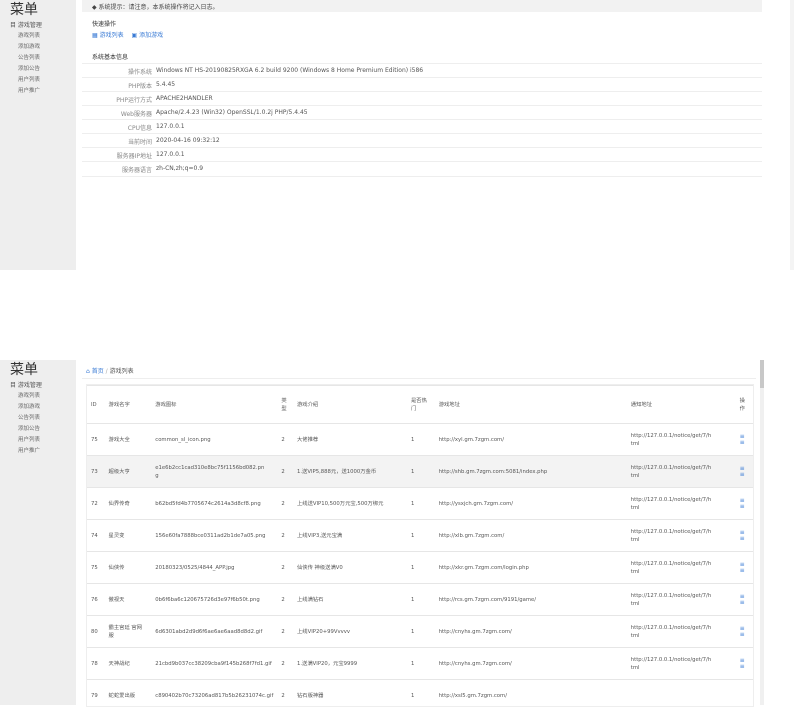 The height and width of the screenshot is (707, 794). I want to click on sysinfo-label: Web服务器, so click(136, 113).